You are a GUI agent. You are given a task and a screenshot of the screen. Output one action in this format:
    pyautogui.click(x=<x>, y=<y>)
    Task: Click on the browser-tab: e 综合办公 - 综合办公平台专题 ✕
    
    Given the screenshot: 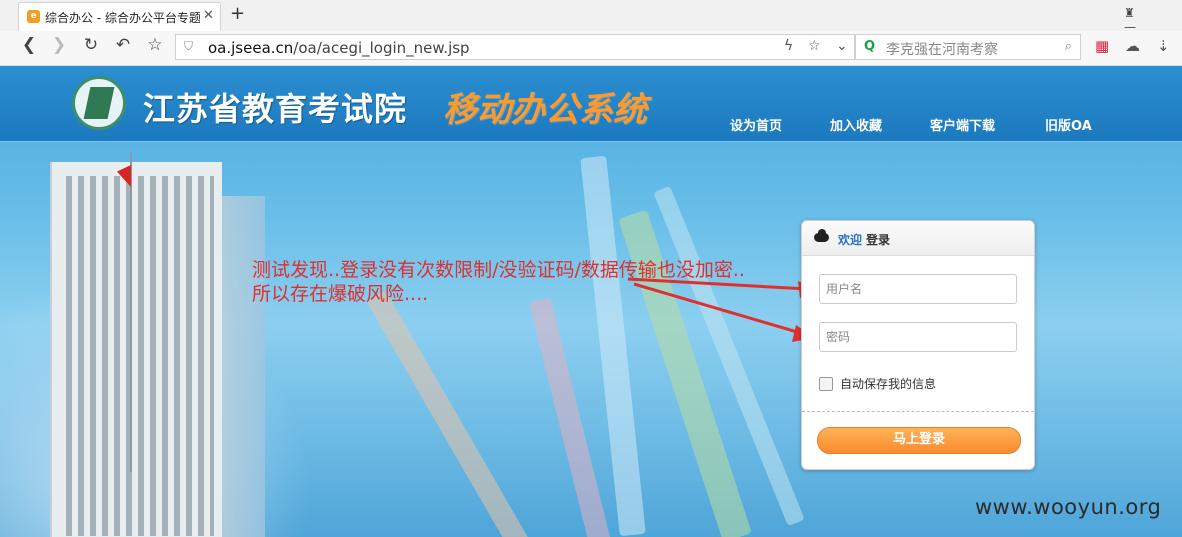 What is the action you would take?
    pyautogui.click(x=119, y=16)
    